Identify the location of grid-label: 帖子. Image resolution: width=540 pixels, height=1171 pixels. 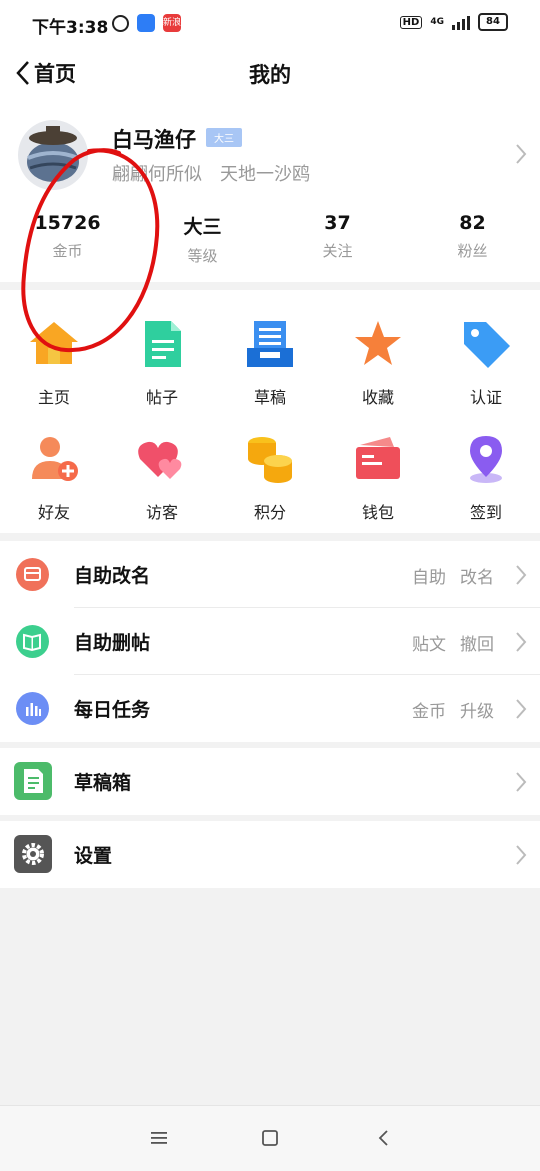
(161, 397).